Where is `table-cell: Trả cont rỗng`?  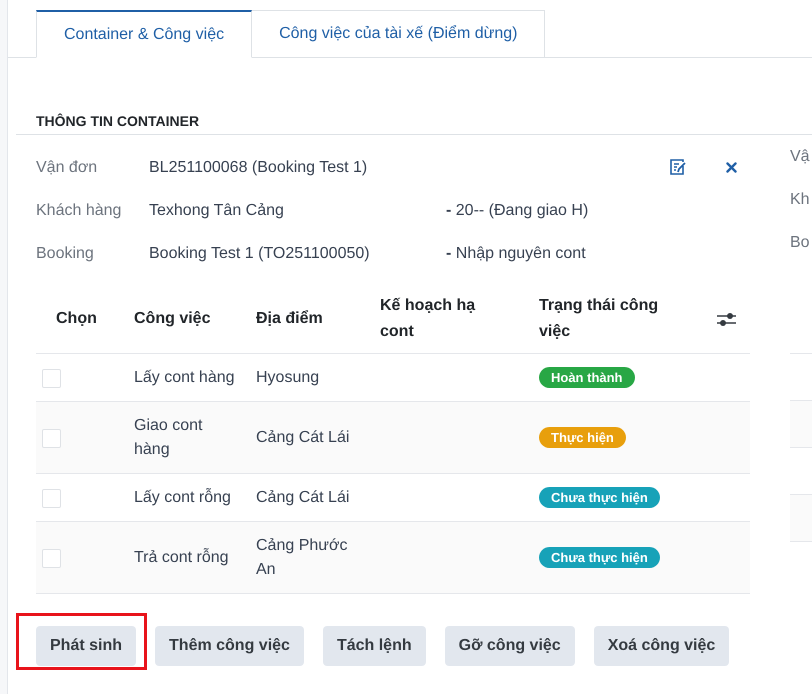 table-cell: Trả cont rỗng is located at coordinates (181, 557).